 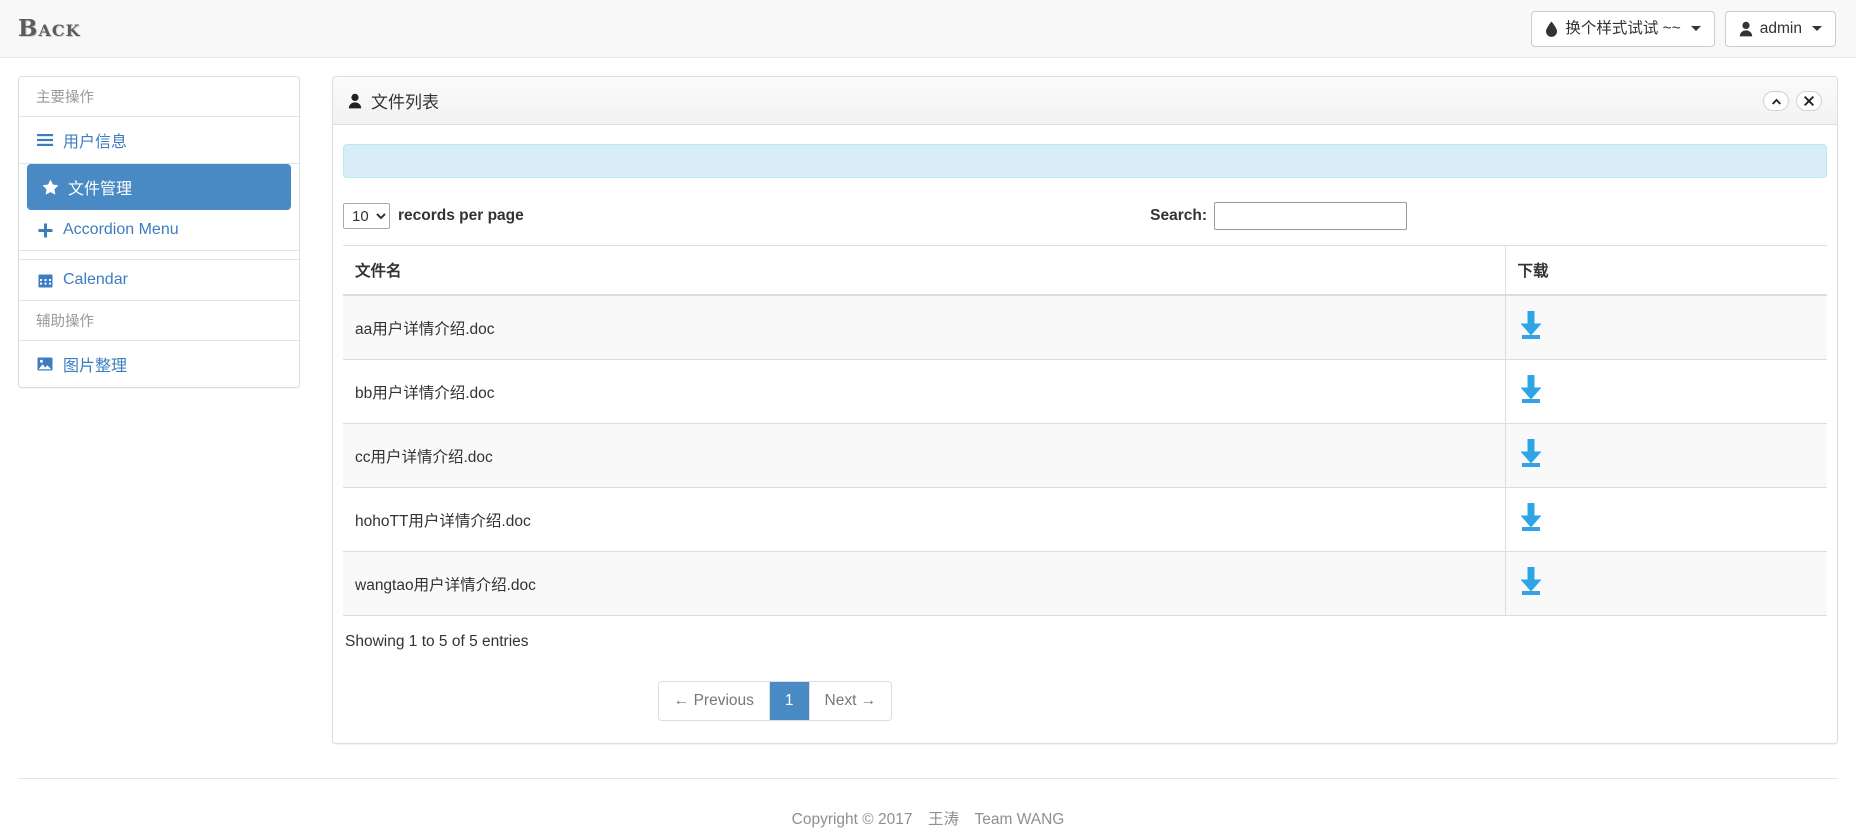 I want to click on panel-close-button, so click(x=1809, y=100).